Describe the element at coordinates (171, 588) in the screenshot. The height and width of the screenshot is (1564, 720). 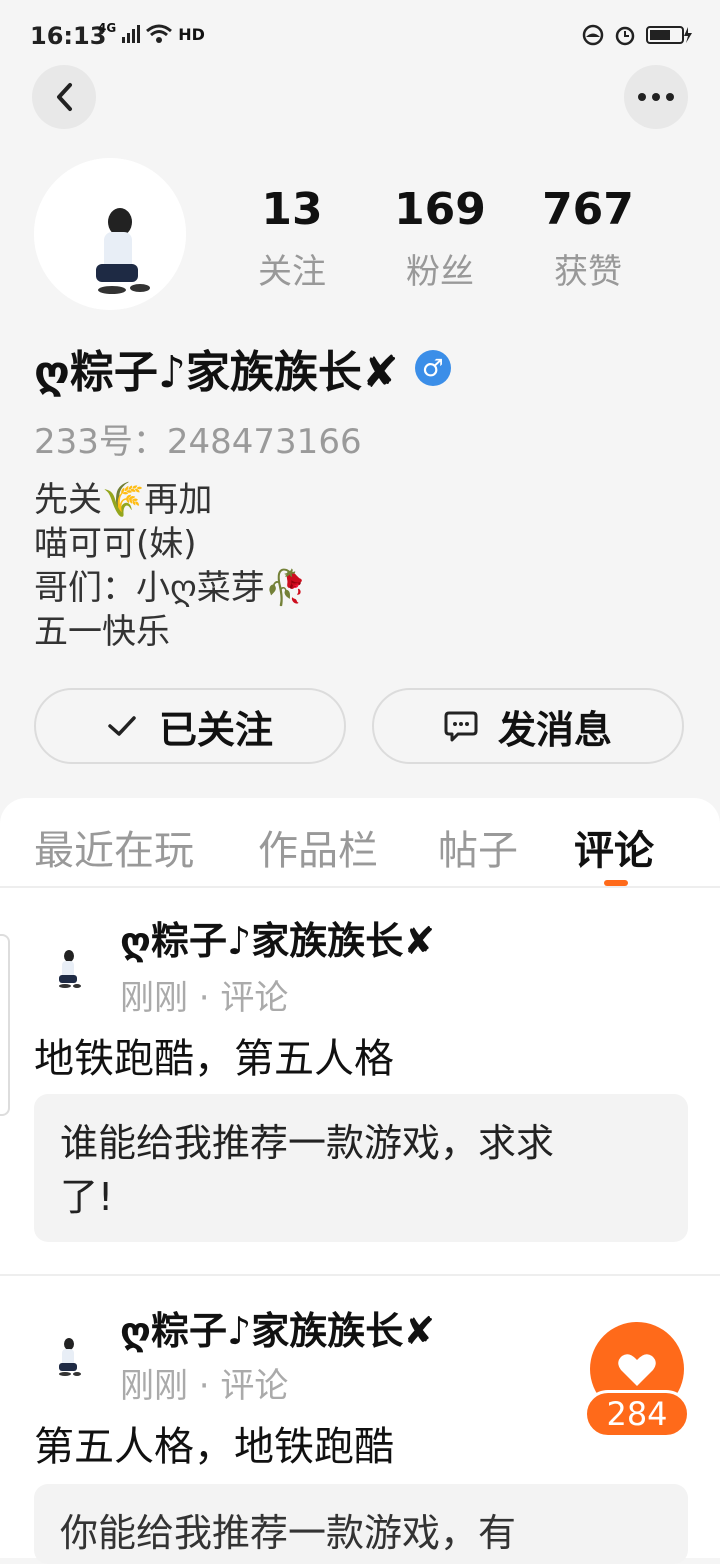
I see `bio-line: 哥们：小ღ菜芽🥀` at that location.